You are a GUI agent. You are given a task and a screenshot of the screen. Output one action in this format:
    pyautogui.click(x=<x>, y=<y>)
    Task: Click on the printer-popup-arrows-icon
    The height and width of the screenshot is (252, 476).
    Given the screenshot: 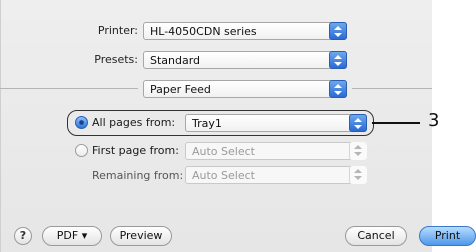 What is the action you would take?
    pyautogui.click(x=338, y=31)
    